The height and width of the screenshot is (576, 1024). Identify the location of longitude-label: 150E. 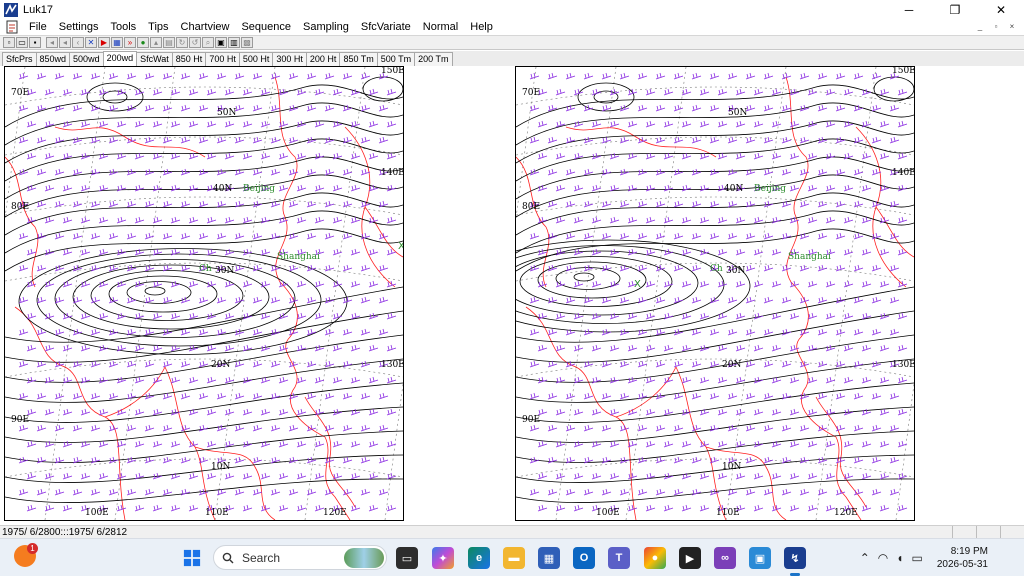
(392, 71).